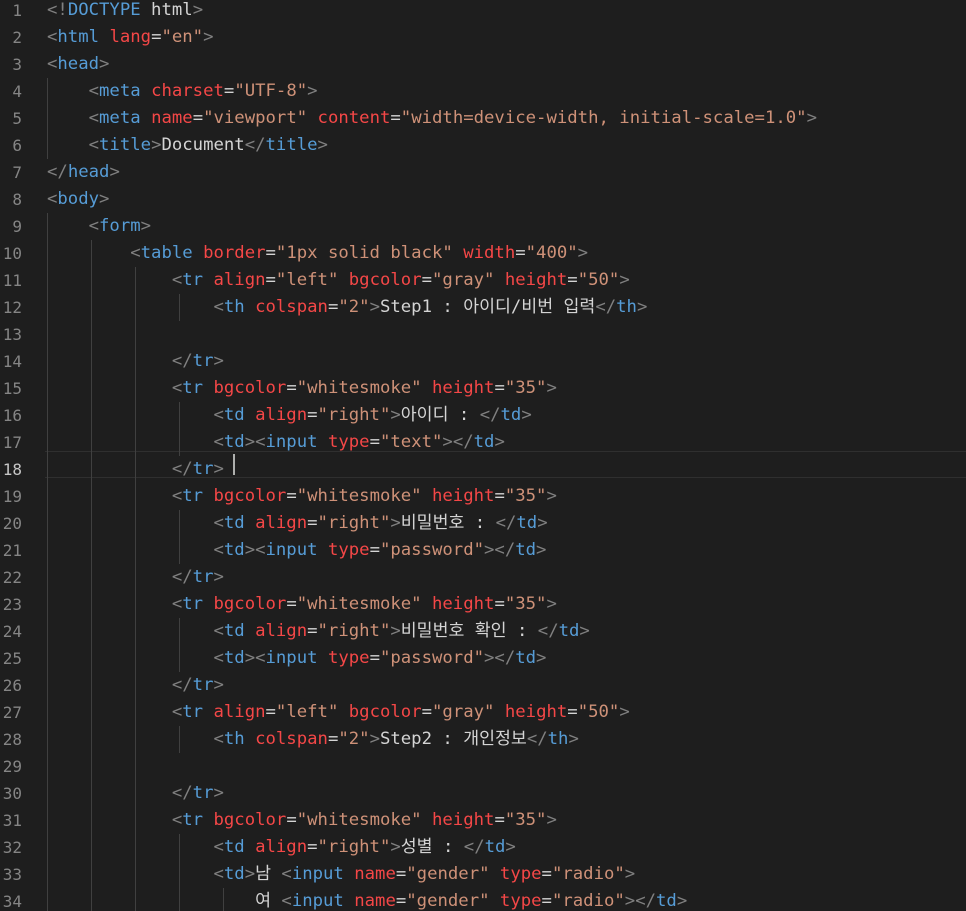 This screenshot has height=911, width=966. I want to click on code-line: <td align="right">성별 : </td>, so click(281, 847).